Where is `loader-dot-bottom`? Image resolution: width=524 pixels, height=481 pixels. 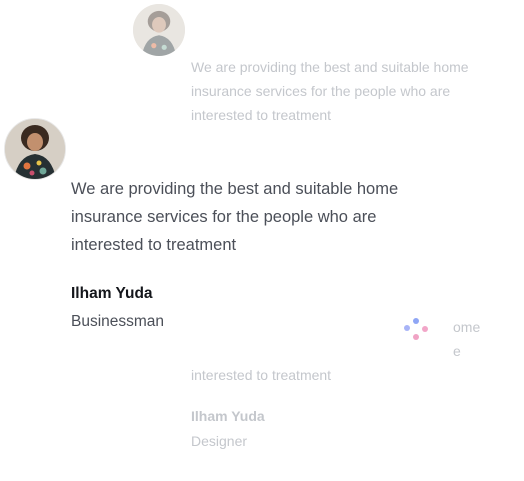 loader-dot-bottom is located at coordinates (416, 337).